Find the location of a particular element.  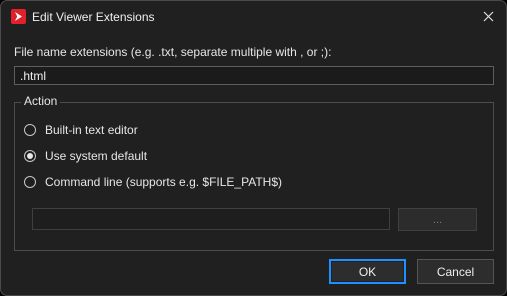

red-play-logo-icon is located at coordinates (18, 16).